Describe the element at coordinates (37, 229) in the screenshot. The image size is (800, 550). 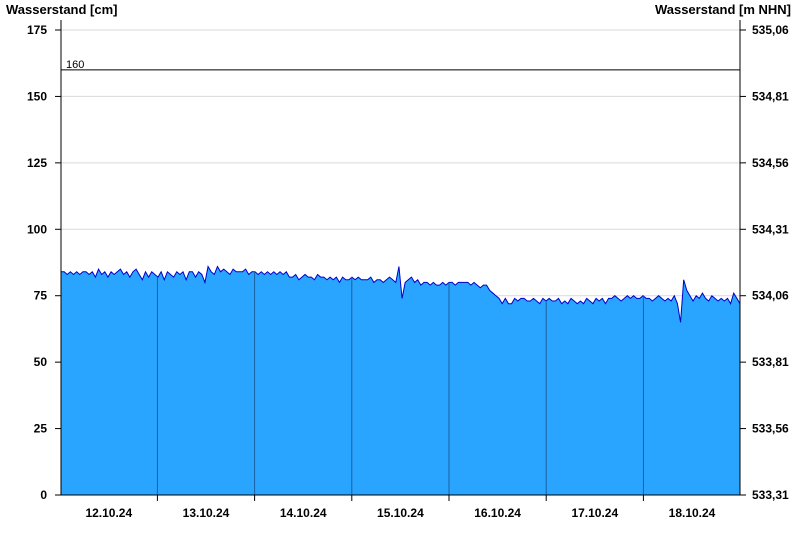
I see `left-tick-label: 100` at that location.